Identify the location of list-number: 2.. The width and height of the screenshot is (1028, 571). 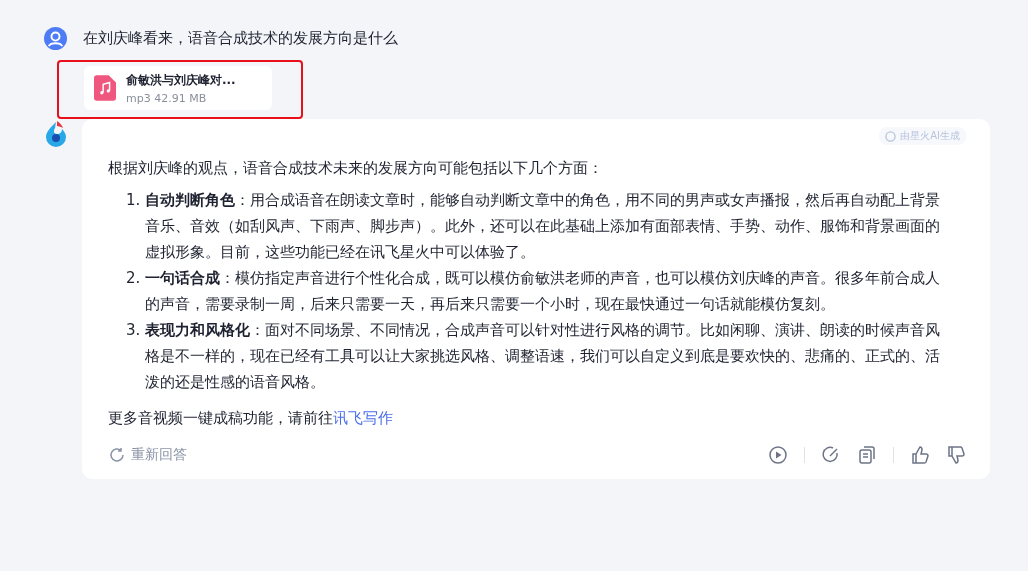
(133, 278).